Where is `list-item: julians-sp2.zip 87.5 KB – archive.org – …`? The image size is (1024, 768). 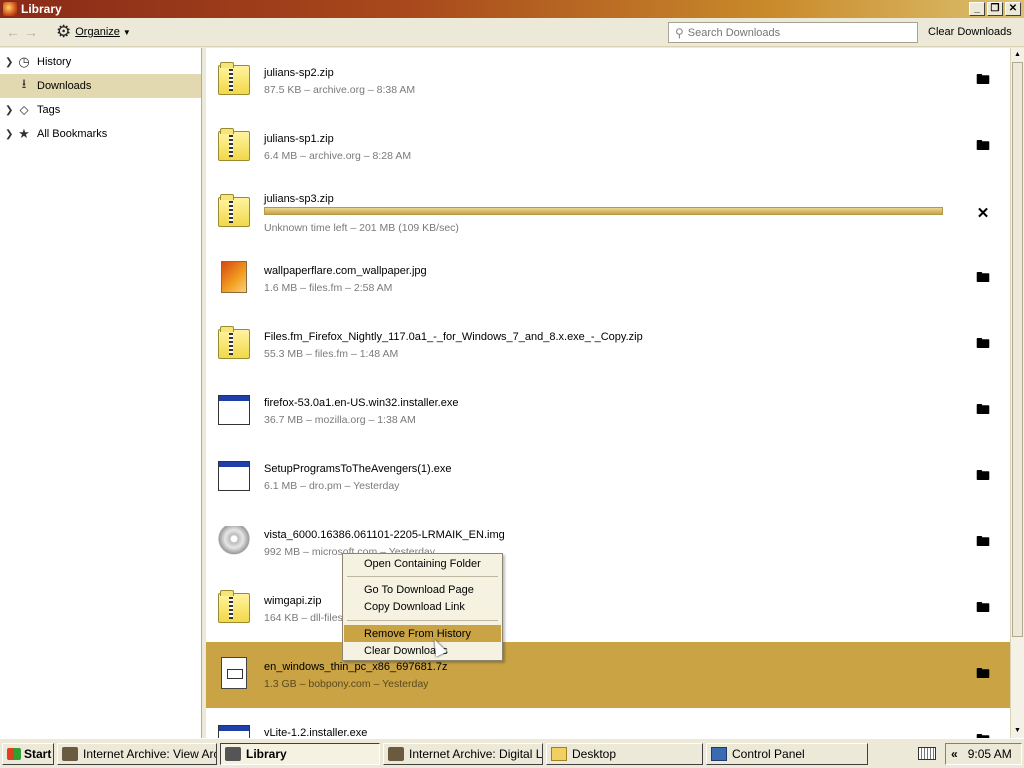 list-item: julians-sp2.zip 87.5 KB – archive.org – … is located at coordinates (608, 81).